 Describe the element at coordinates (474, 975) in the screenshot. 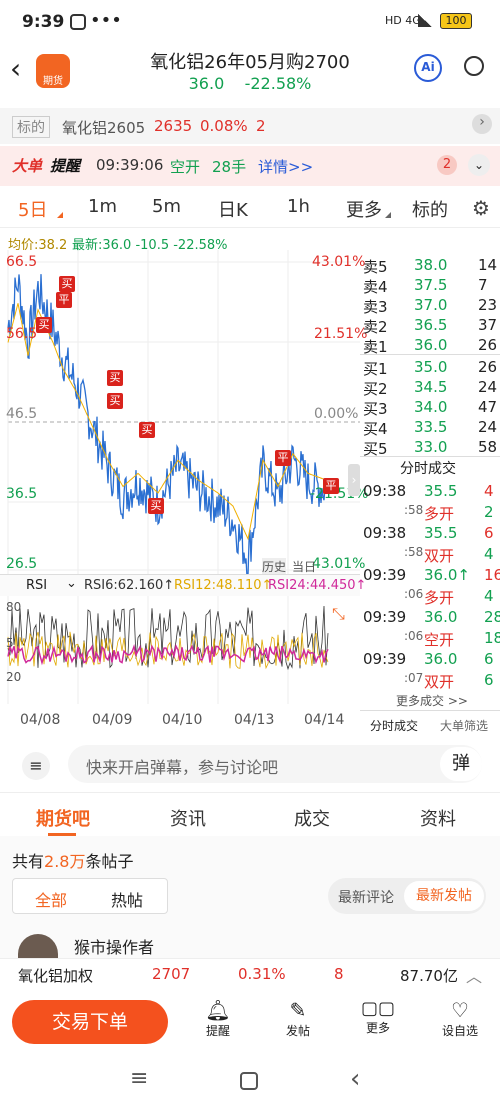

I see `chevron-up-icon: ︿` at that location.